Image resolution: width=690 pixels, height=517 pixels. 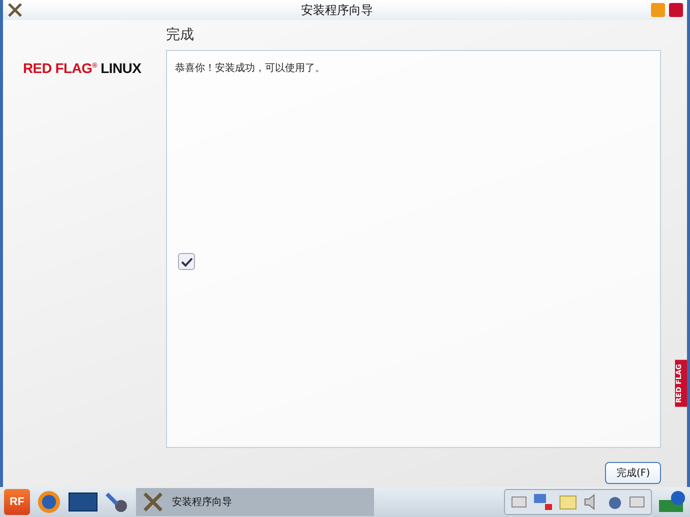 What do you see at coordinates (633, 473) in the screenshot?
I see `finish-button: 完成(F)` at bounding box center [633, 473].